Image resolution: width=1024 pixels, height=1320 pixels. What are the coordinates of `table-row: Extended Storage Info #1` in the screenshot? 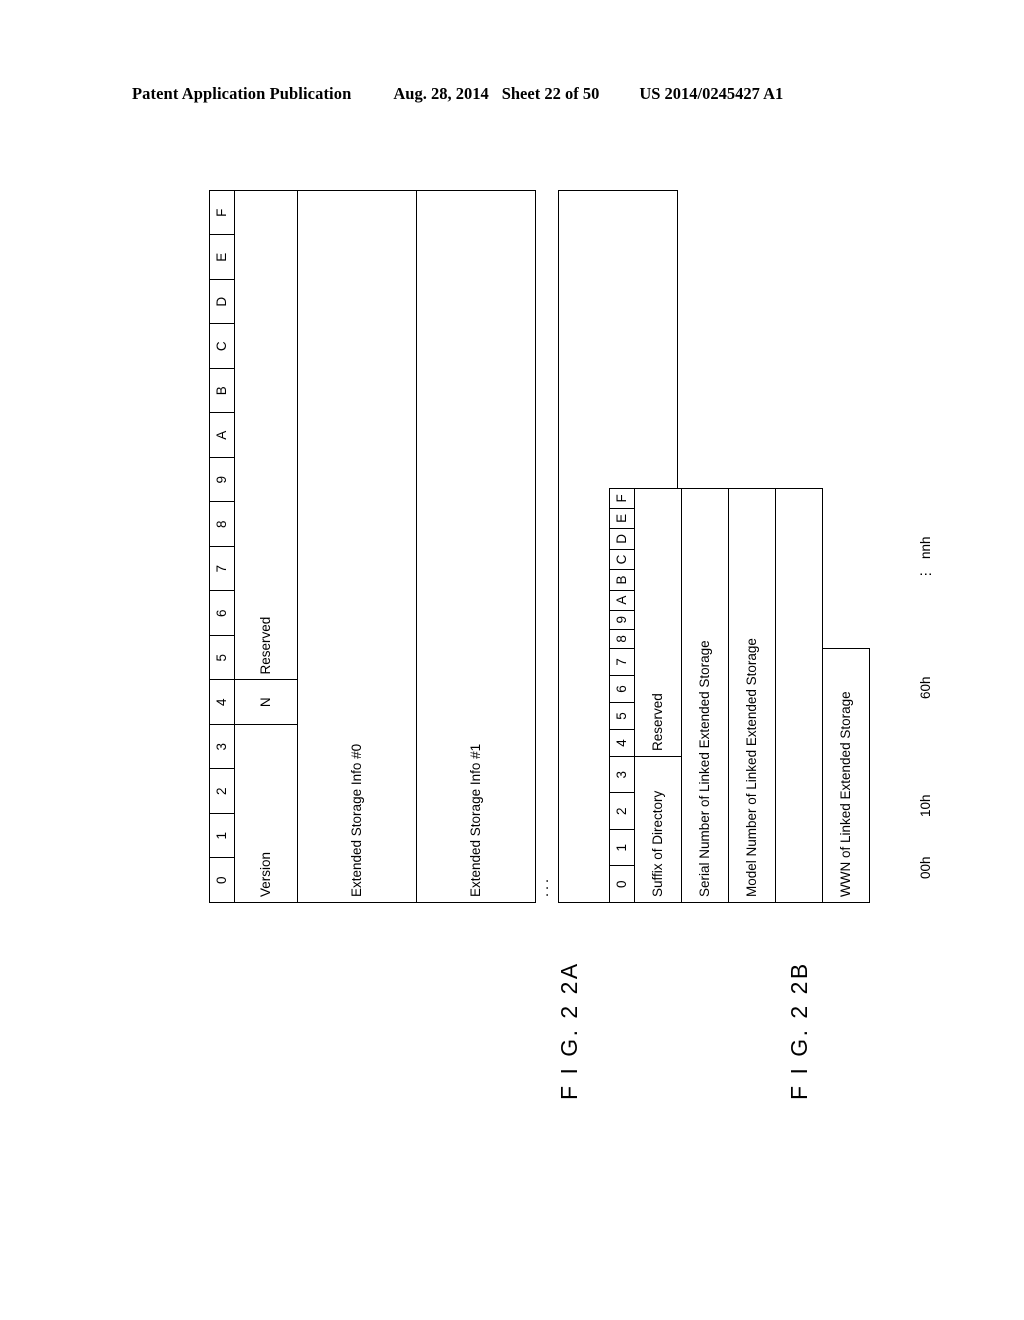 It's located at (476, 546).